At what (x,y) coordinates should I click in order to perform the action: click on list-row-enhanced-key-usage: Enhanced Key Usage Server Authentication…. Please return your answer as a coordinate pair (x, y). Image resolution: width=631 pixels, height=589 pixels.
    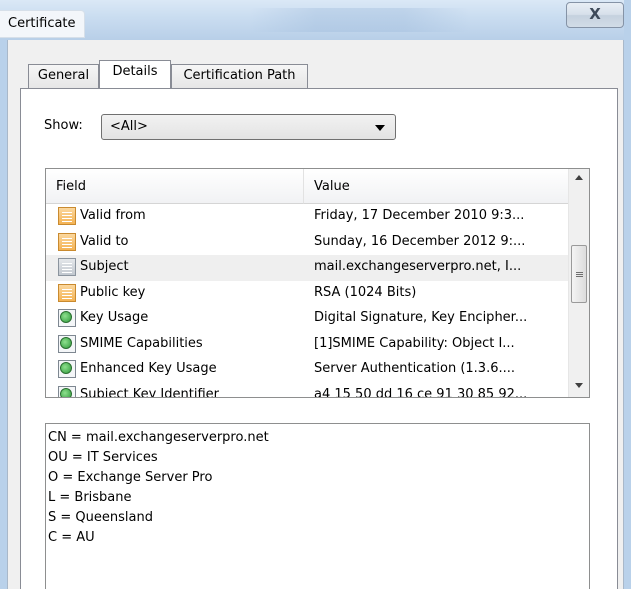
    Looking at the image, I should click on (307, 370).